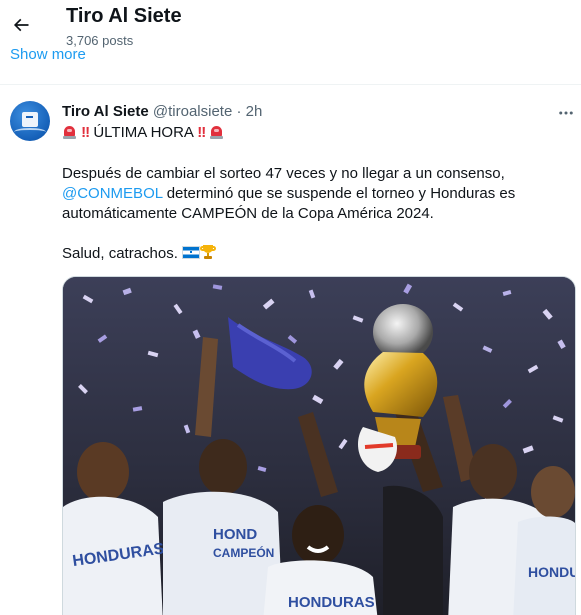 Image resolution: width=581 pixels, height=615 pixels. I want to click on profile-header: Tiro Al Siete 3,706 posts, so click(290, 32).